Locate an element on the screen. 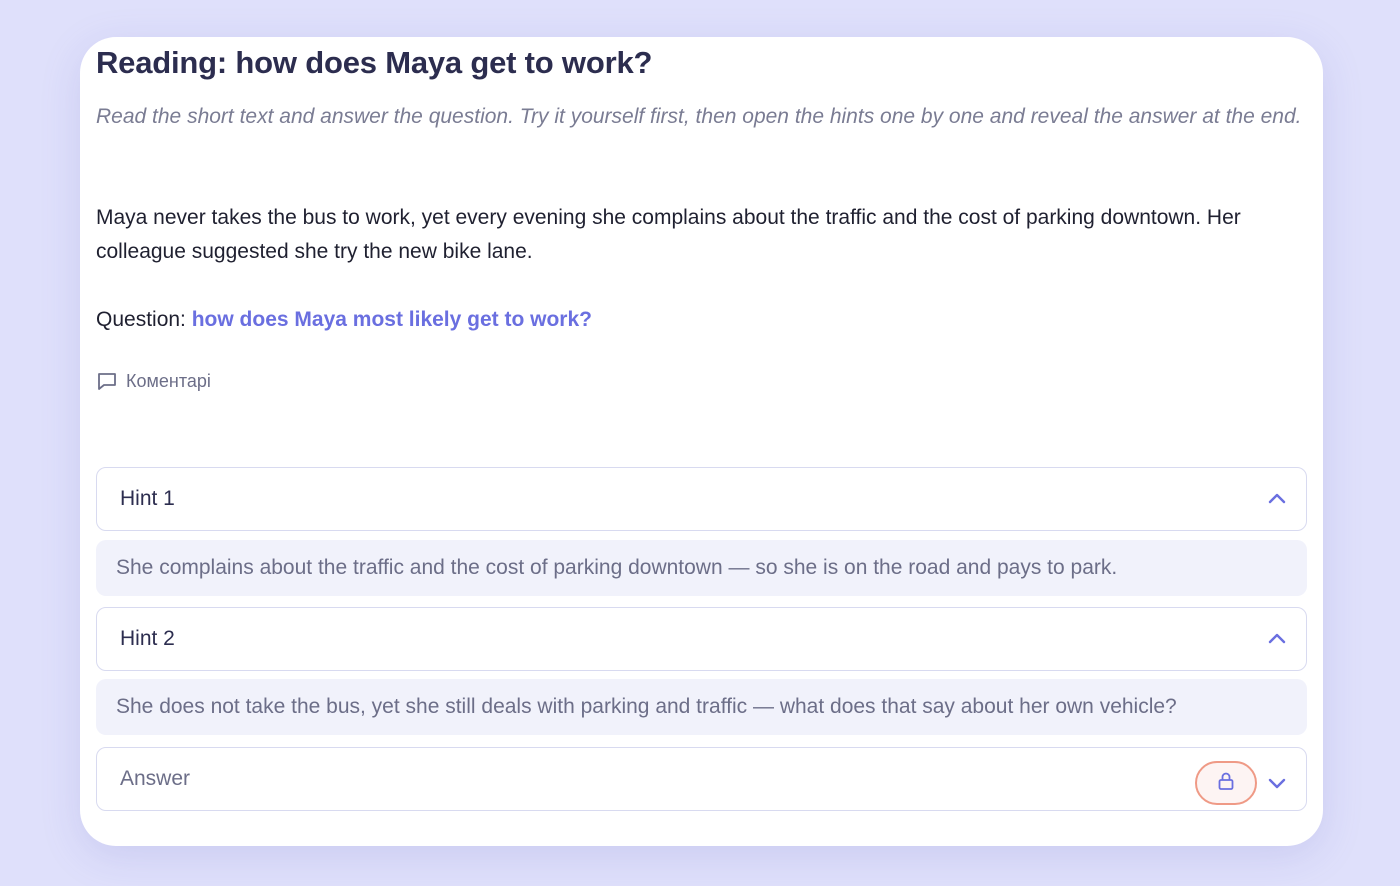 This screenshot has width=1400, height=886. hint-1-label: Hint 1 is located at coordinates (147, 498).